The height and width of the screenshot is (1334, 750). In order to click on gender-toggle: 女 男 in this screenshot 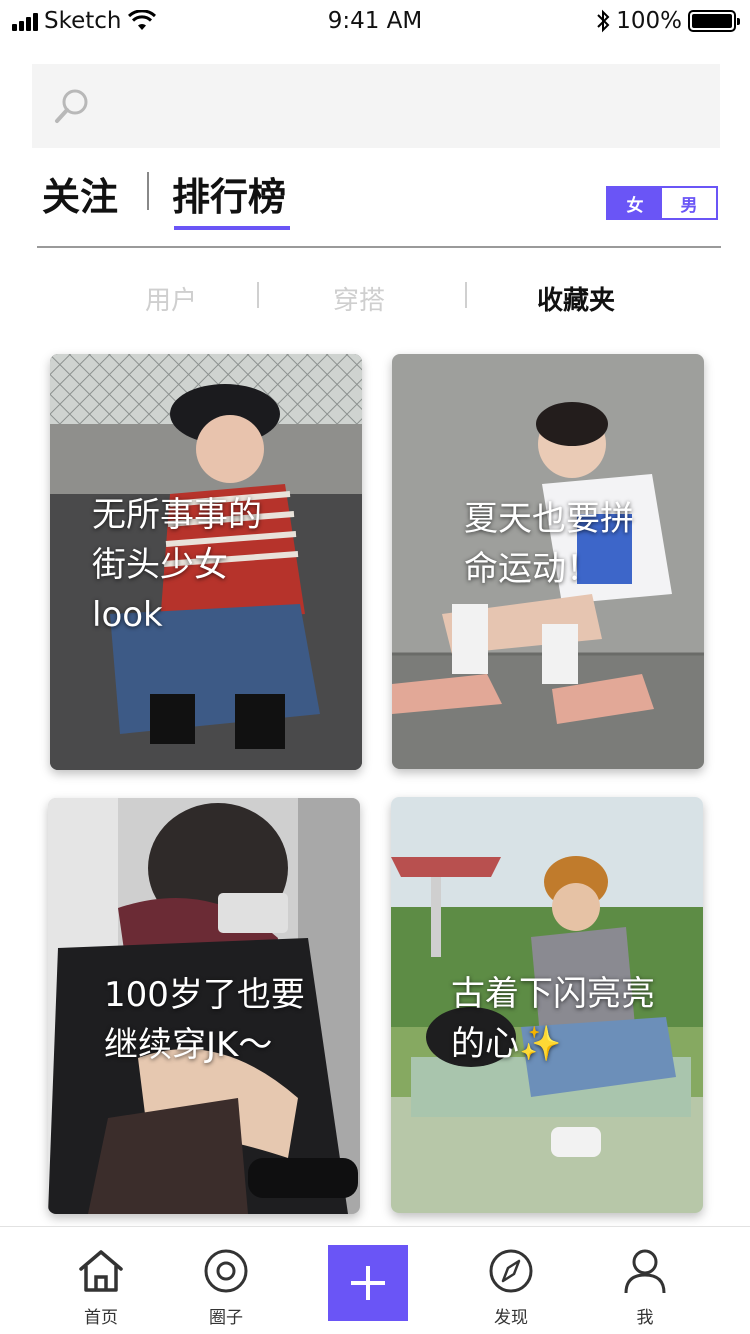, I will do `click(662, 203)`.